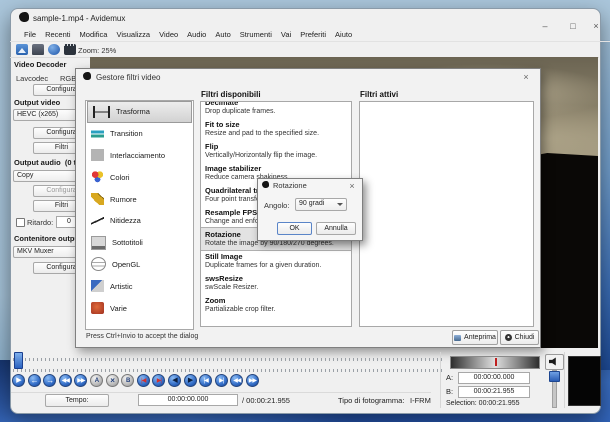 Image resolution: width=610 pixels, height=422 pixels. I want to click on rotation-close-icon: ×, so click(352, 186).